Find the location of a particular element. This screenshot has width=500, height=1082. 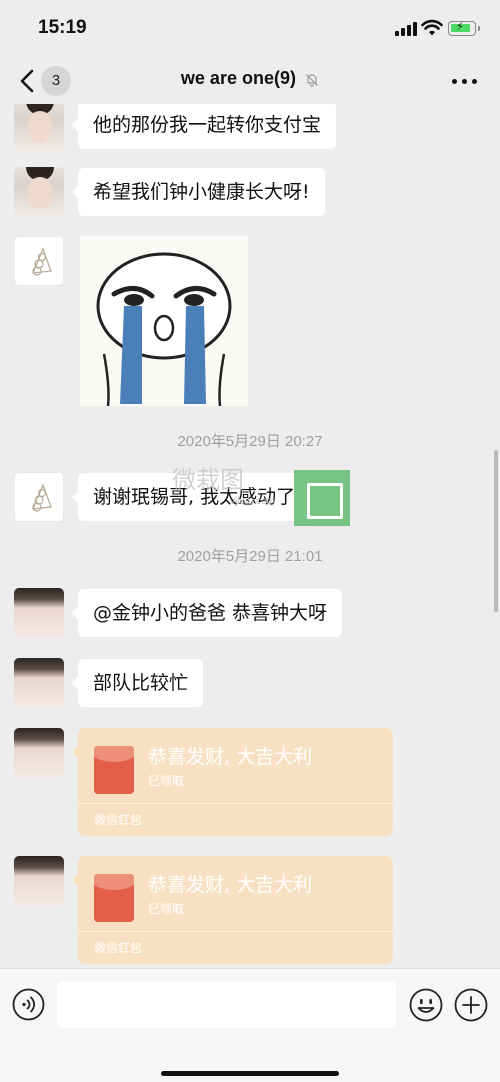

watermark: 微栽图 vjietu.com is located at coordinates (262, 493).